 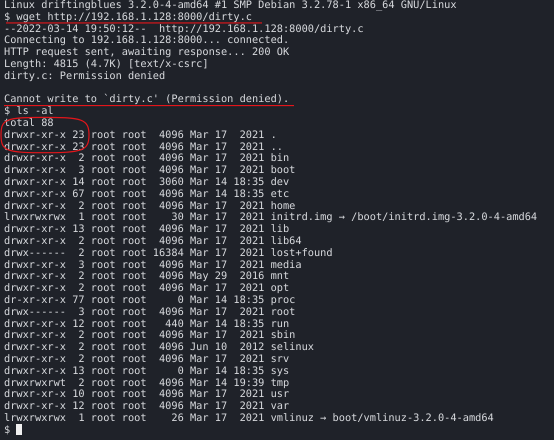 What do you see at coordinates (150, 206) in the screenshot?
I see `output-line: drwxr-xr-x 2 root root 4096 Mar 17 2021 home` at bounding box center [150, 206].